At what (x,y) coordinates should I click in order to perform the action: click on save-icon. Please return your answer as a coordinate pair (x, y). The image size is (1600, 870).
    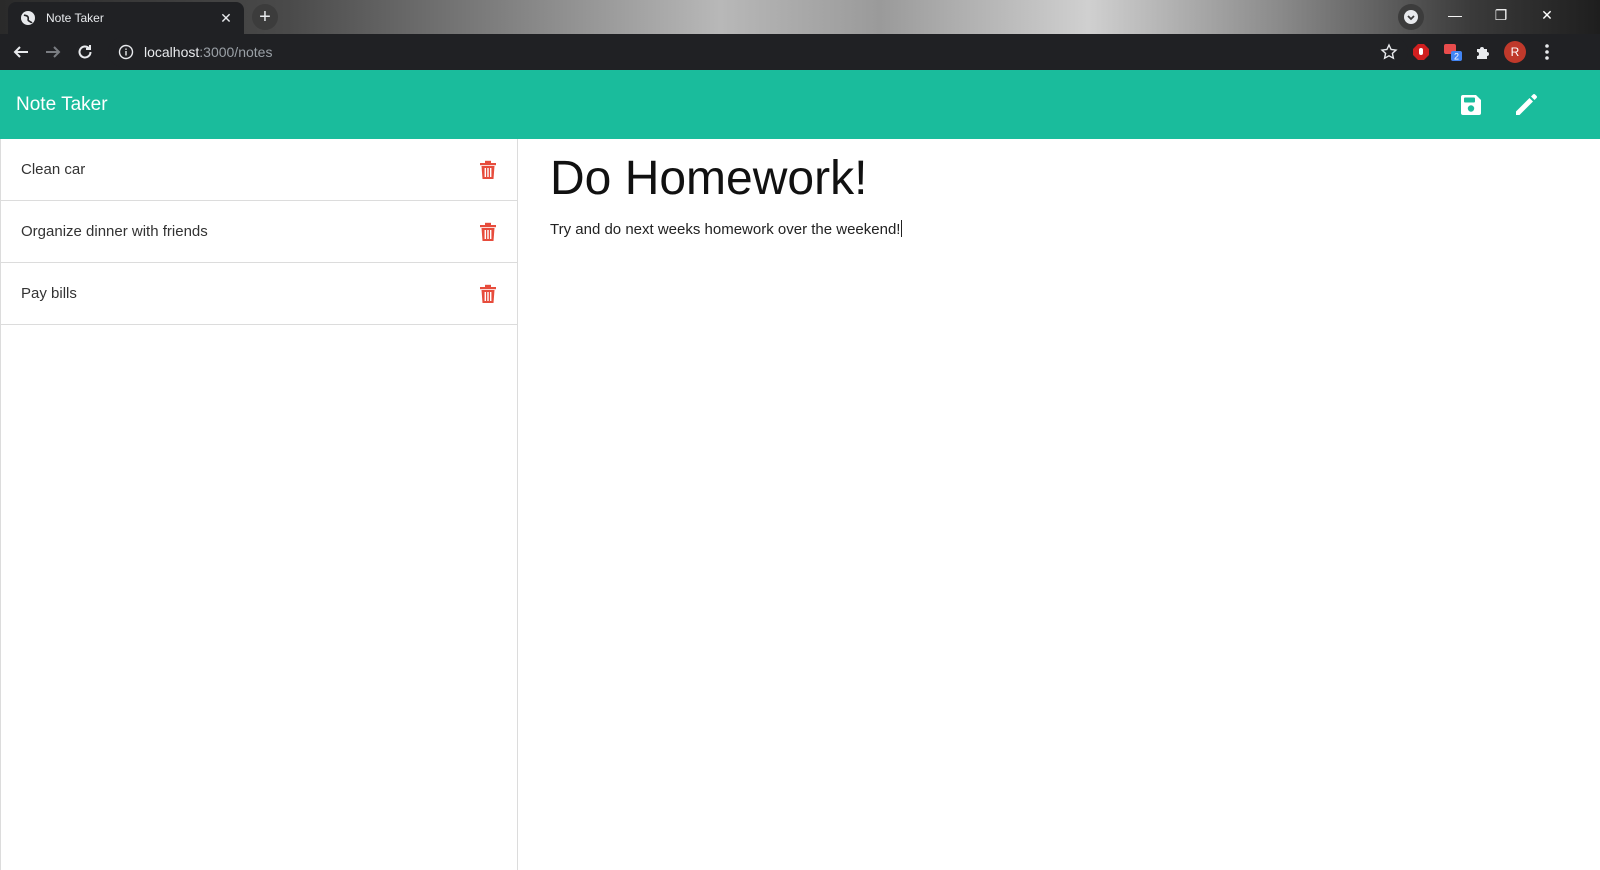
    Looking at the image, I should click on (1471, 105).